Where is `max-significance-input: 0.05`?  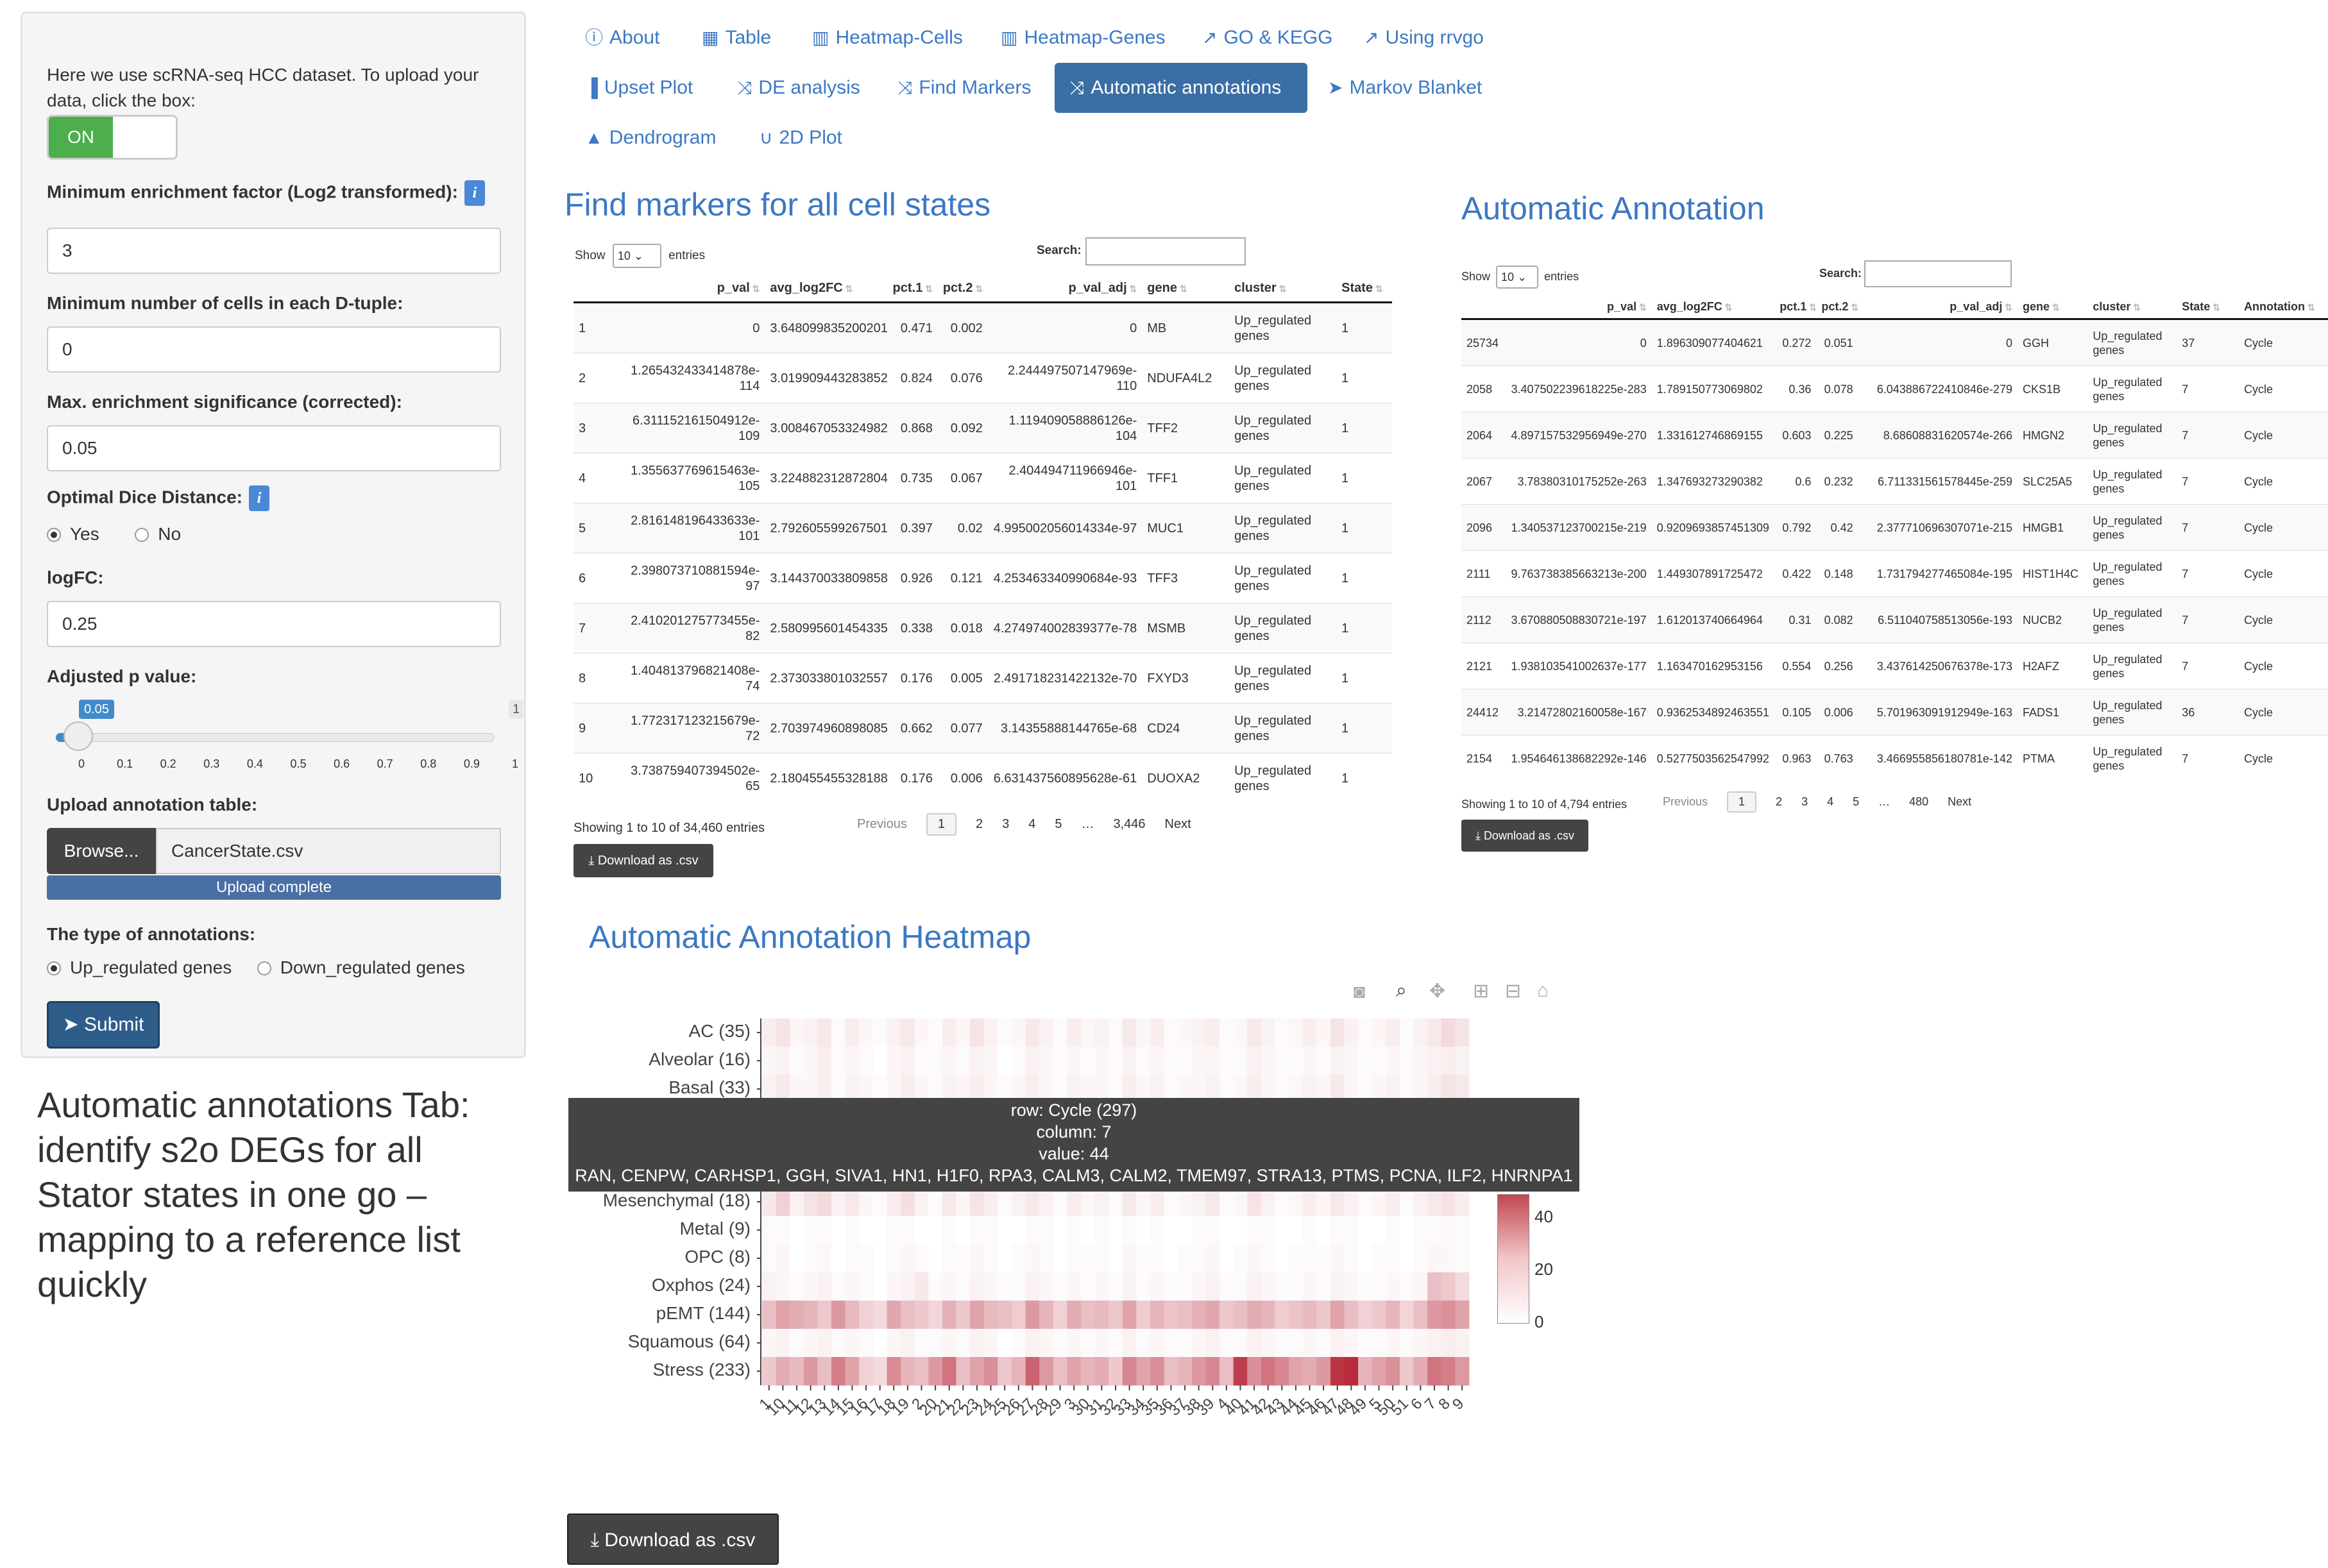
max-significance-input: 0.05 is located at coordinates (274, 448).